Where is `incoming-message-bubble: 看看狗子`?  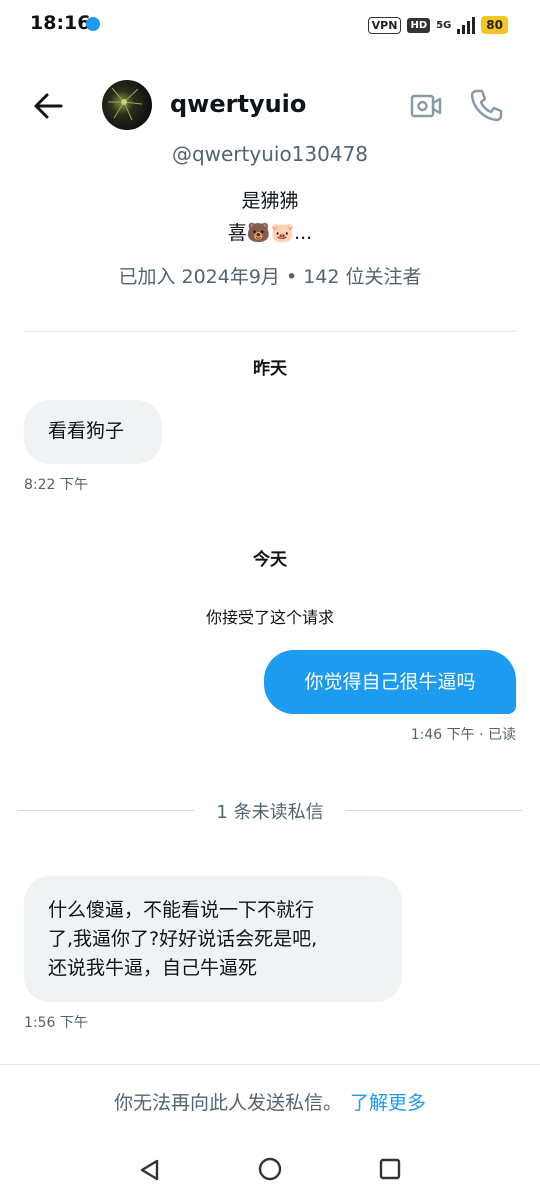
incoming-message-bubble: 看看狗子 is located at coordinates (93, 432).